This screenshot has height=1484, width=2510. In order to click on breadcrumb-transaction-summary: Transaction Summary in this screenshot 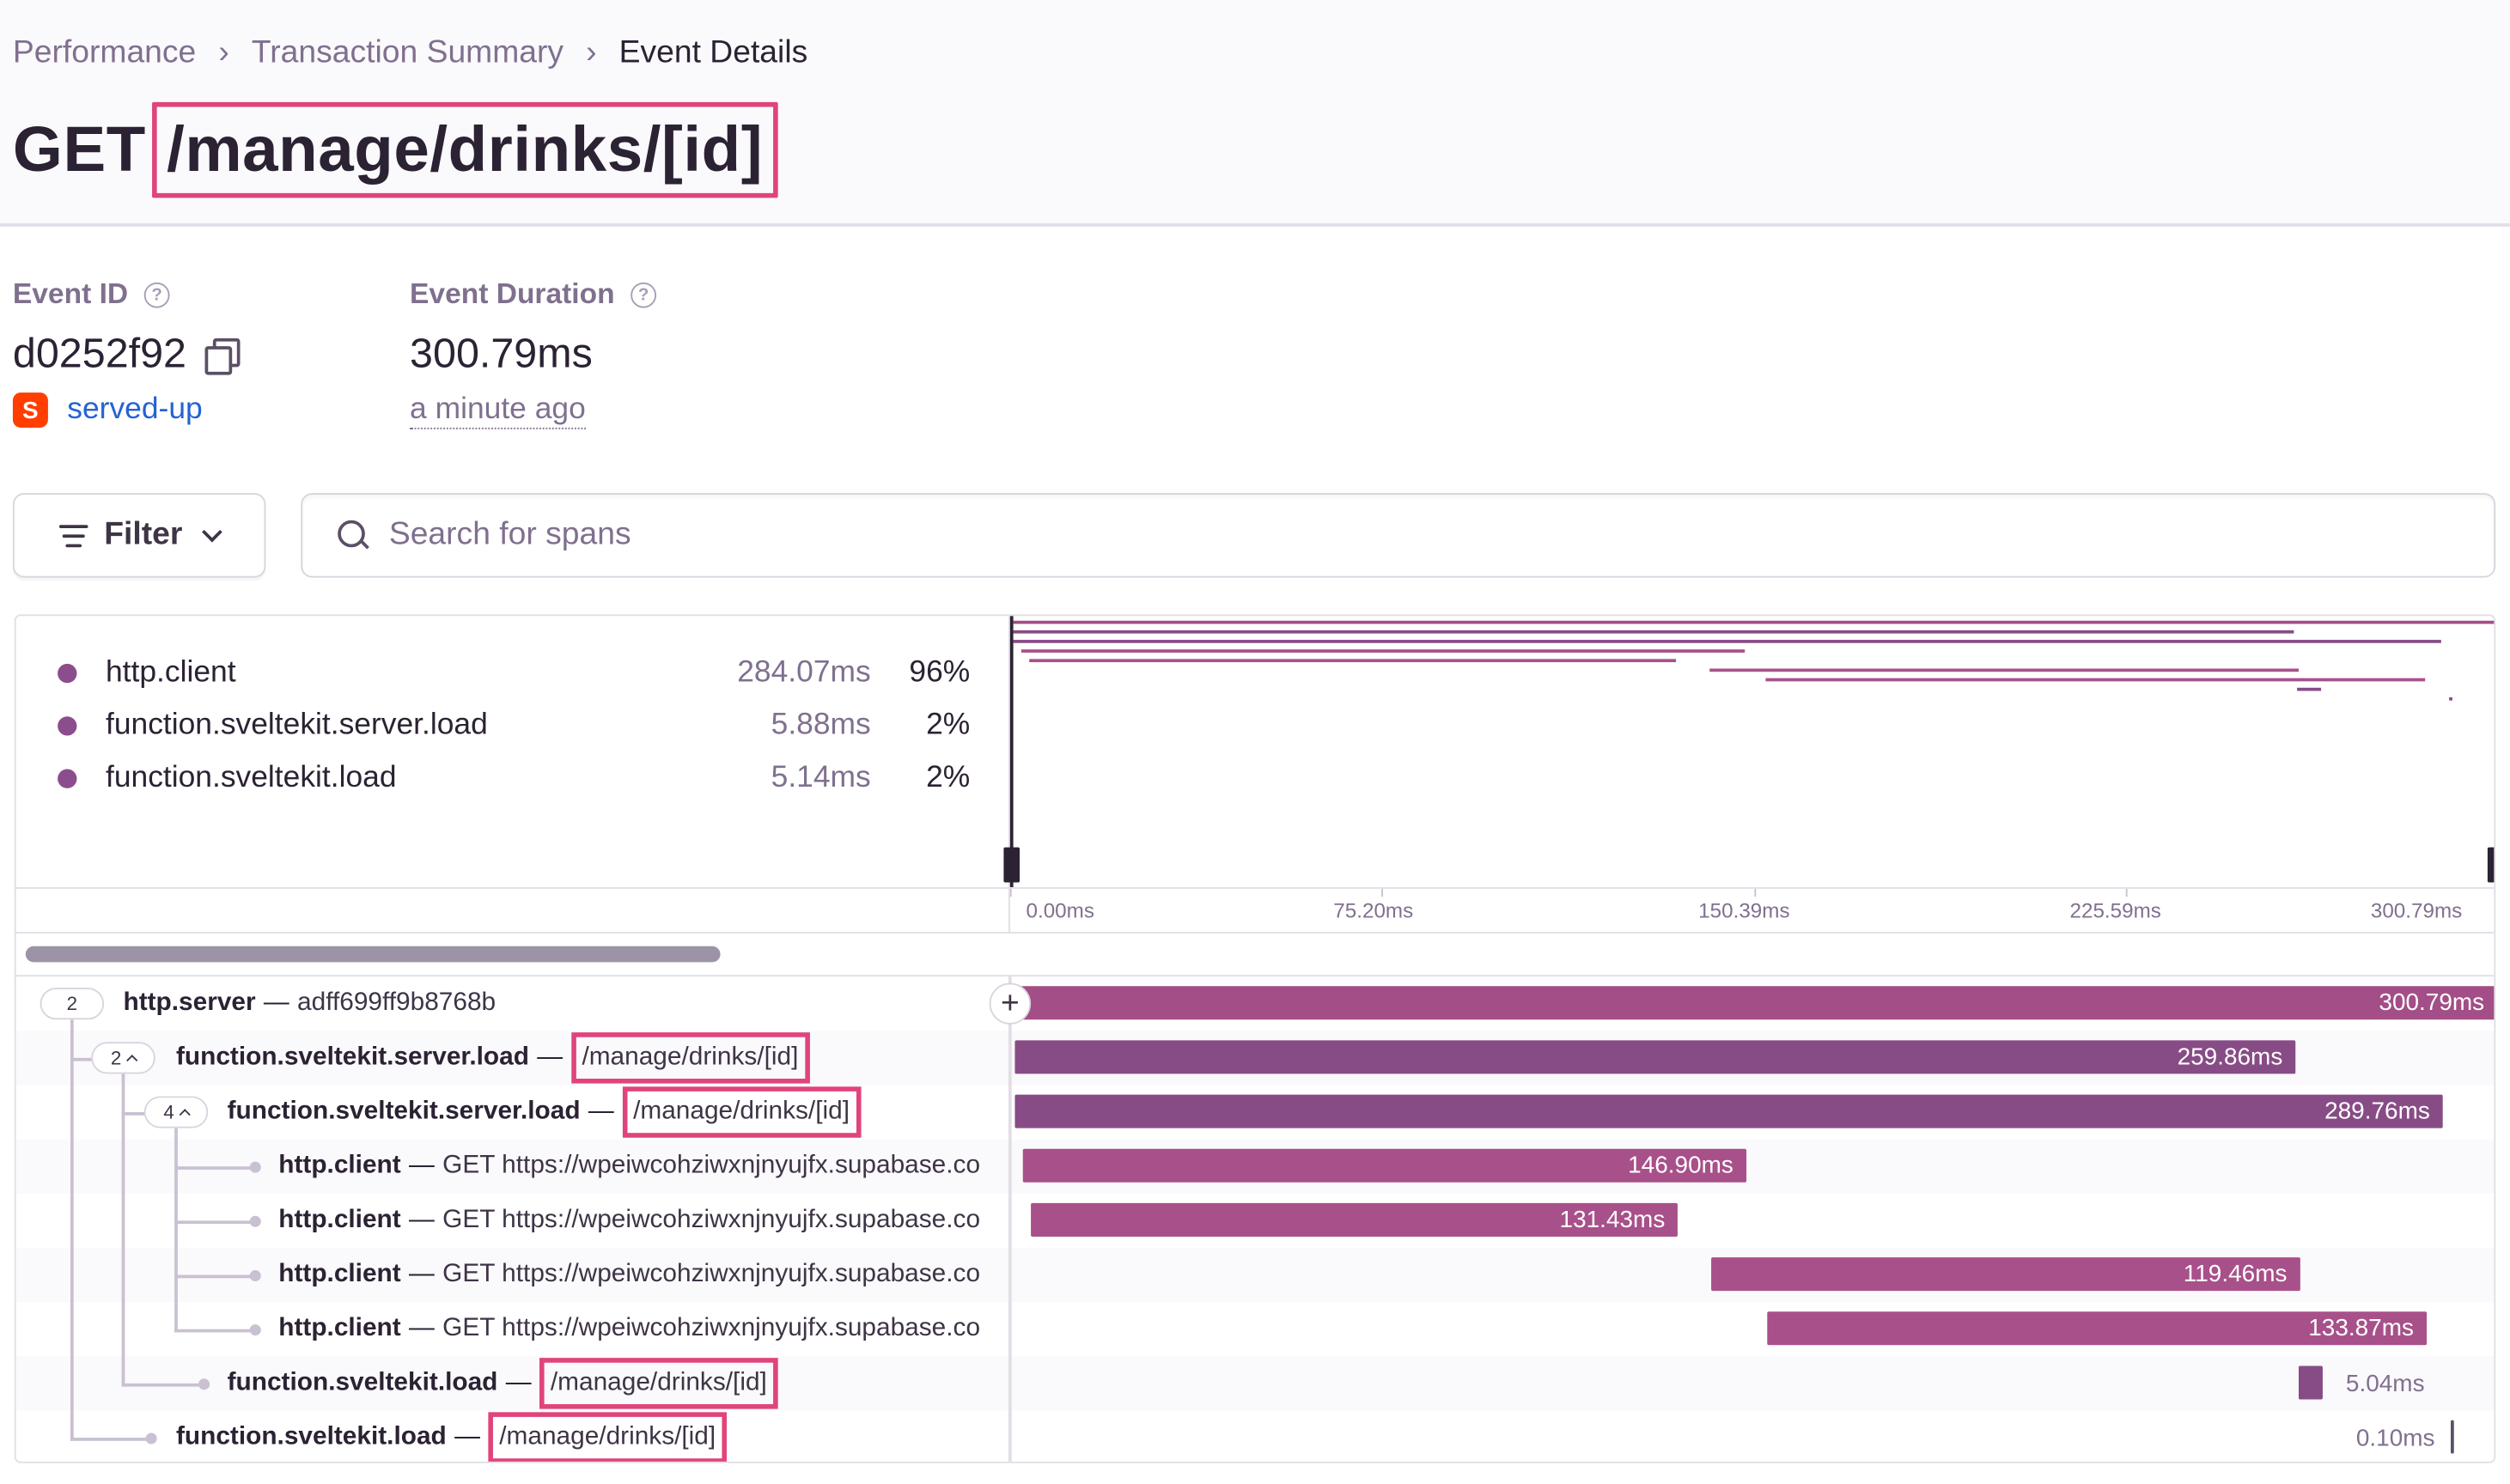, I will do `click(408, 54)`.